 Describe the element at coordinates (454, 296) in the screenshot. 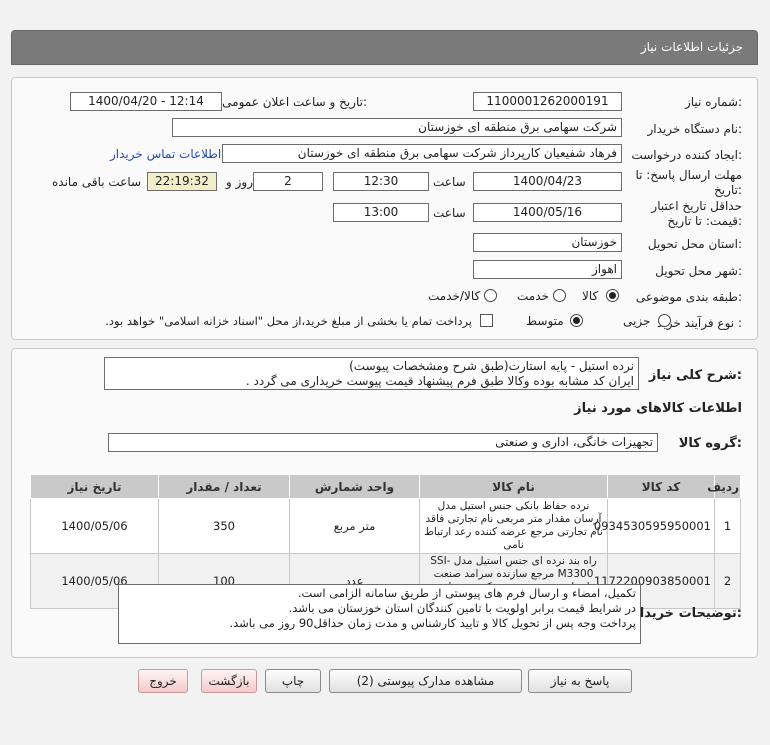

I see `category-both-label: کالا/خدمت` at that location.